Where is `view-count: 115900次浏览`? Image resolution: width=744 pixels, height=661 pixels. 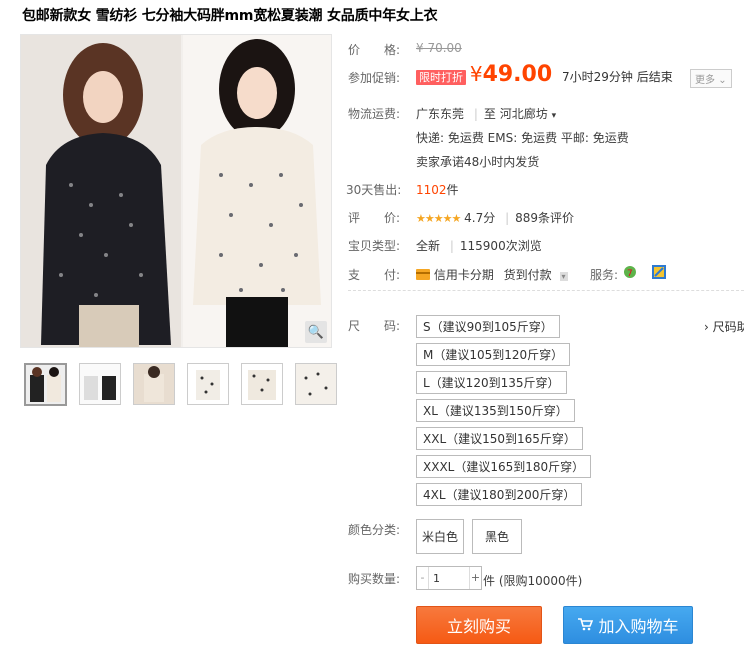
view-count: 115900次浏览 is located at coordinates (500, 246).